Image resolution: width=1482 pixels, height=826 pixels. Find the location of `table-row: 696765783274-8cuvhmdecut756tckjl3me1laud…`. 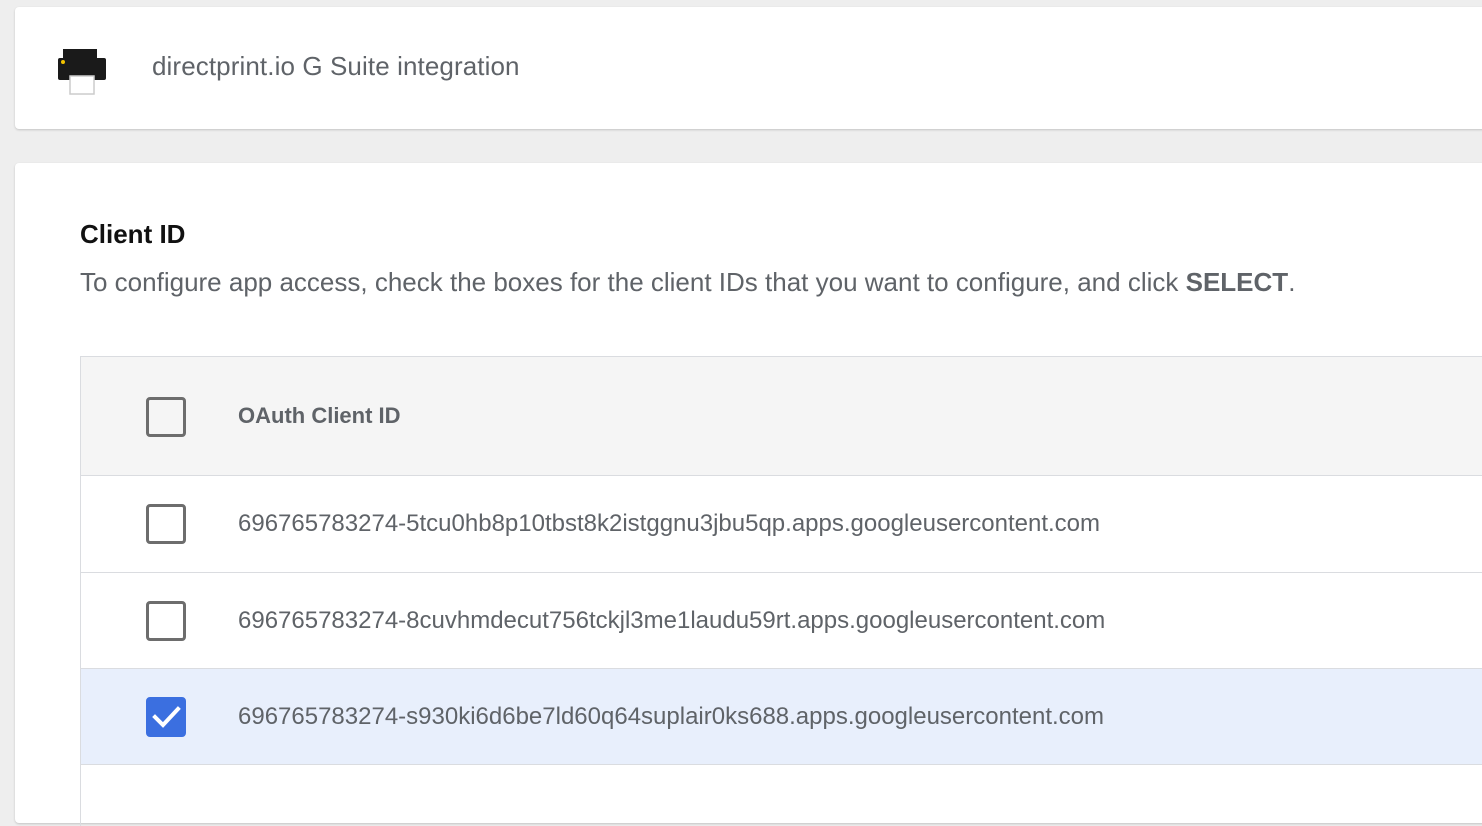

table-row: 696765783274-8cuvhmdecut756tckjl3me1laud… is located at coordinates (781, 621).